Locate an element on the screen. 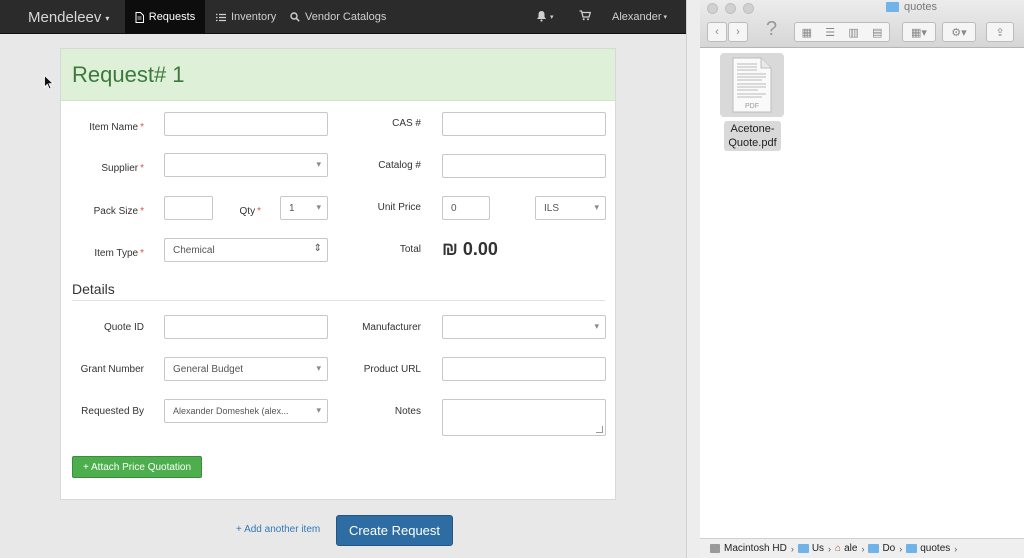 This screenshot has height=558, width=1024. create-request-button: Create Request is located at coordinates (394, 530).